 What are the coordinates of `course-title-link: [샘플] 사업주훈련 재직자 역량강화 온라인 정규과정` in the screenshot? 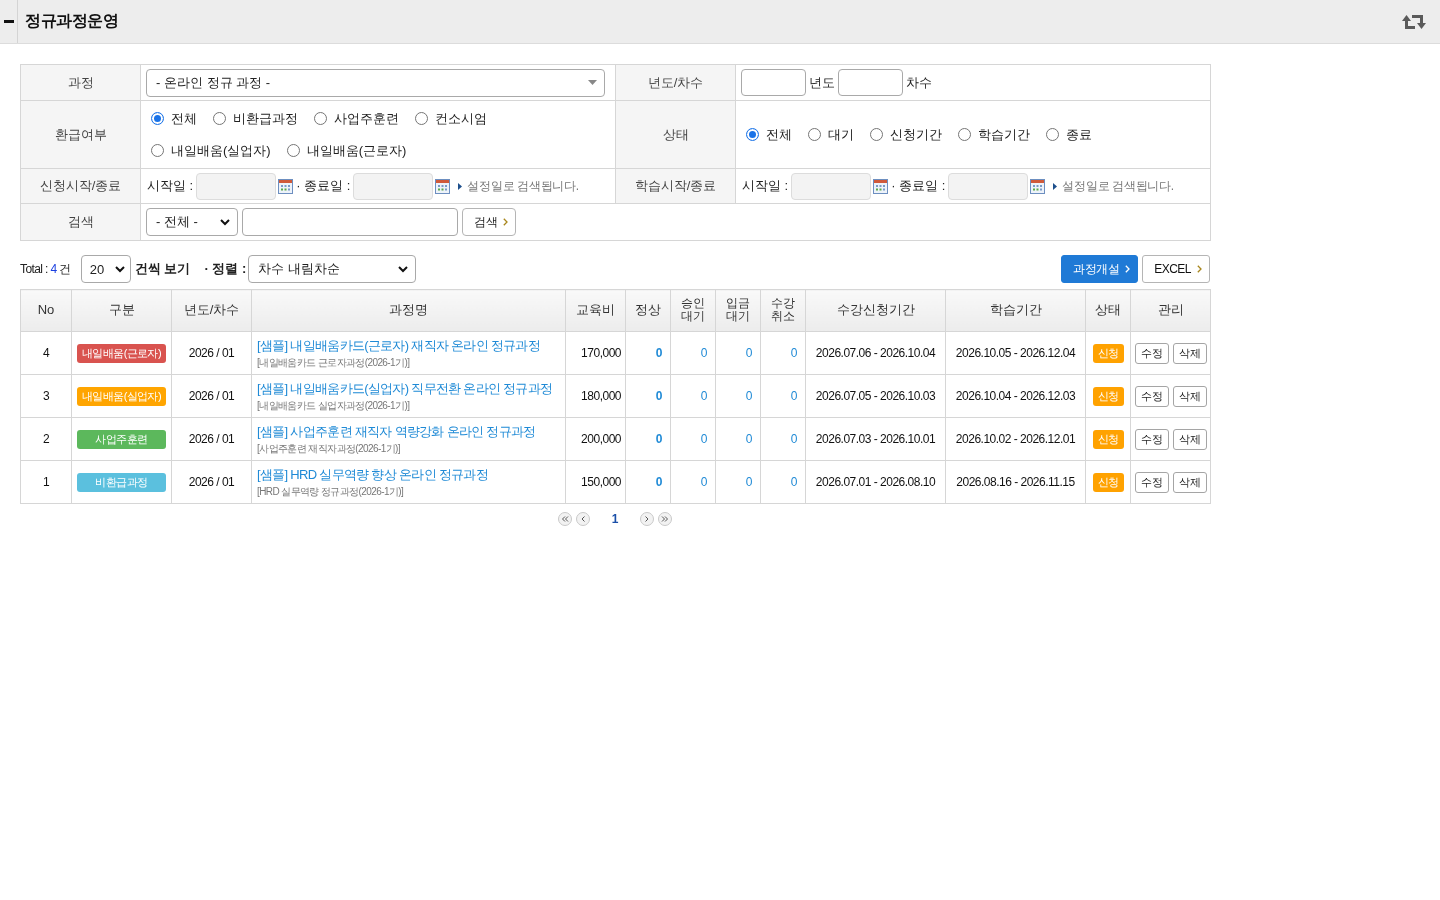 It's located at (408, 431).